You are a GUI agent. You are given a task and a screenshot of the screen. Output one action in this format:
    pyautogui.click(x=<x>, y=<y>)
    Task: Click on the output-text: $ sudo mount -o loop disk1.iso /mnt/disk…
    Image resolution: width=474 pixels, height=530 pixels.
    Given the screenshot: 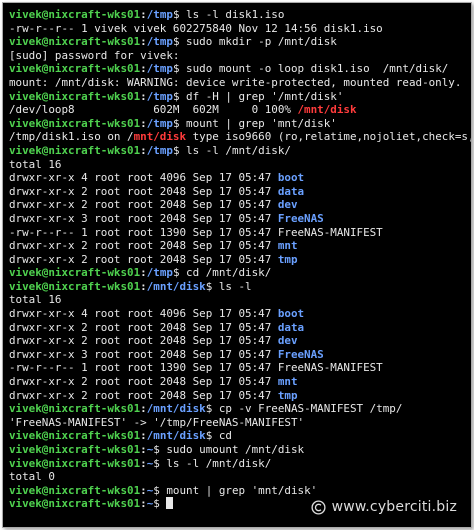 What is the action you would take?
    pyautogui.click(x=310, y=69)
    